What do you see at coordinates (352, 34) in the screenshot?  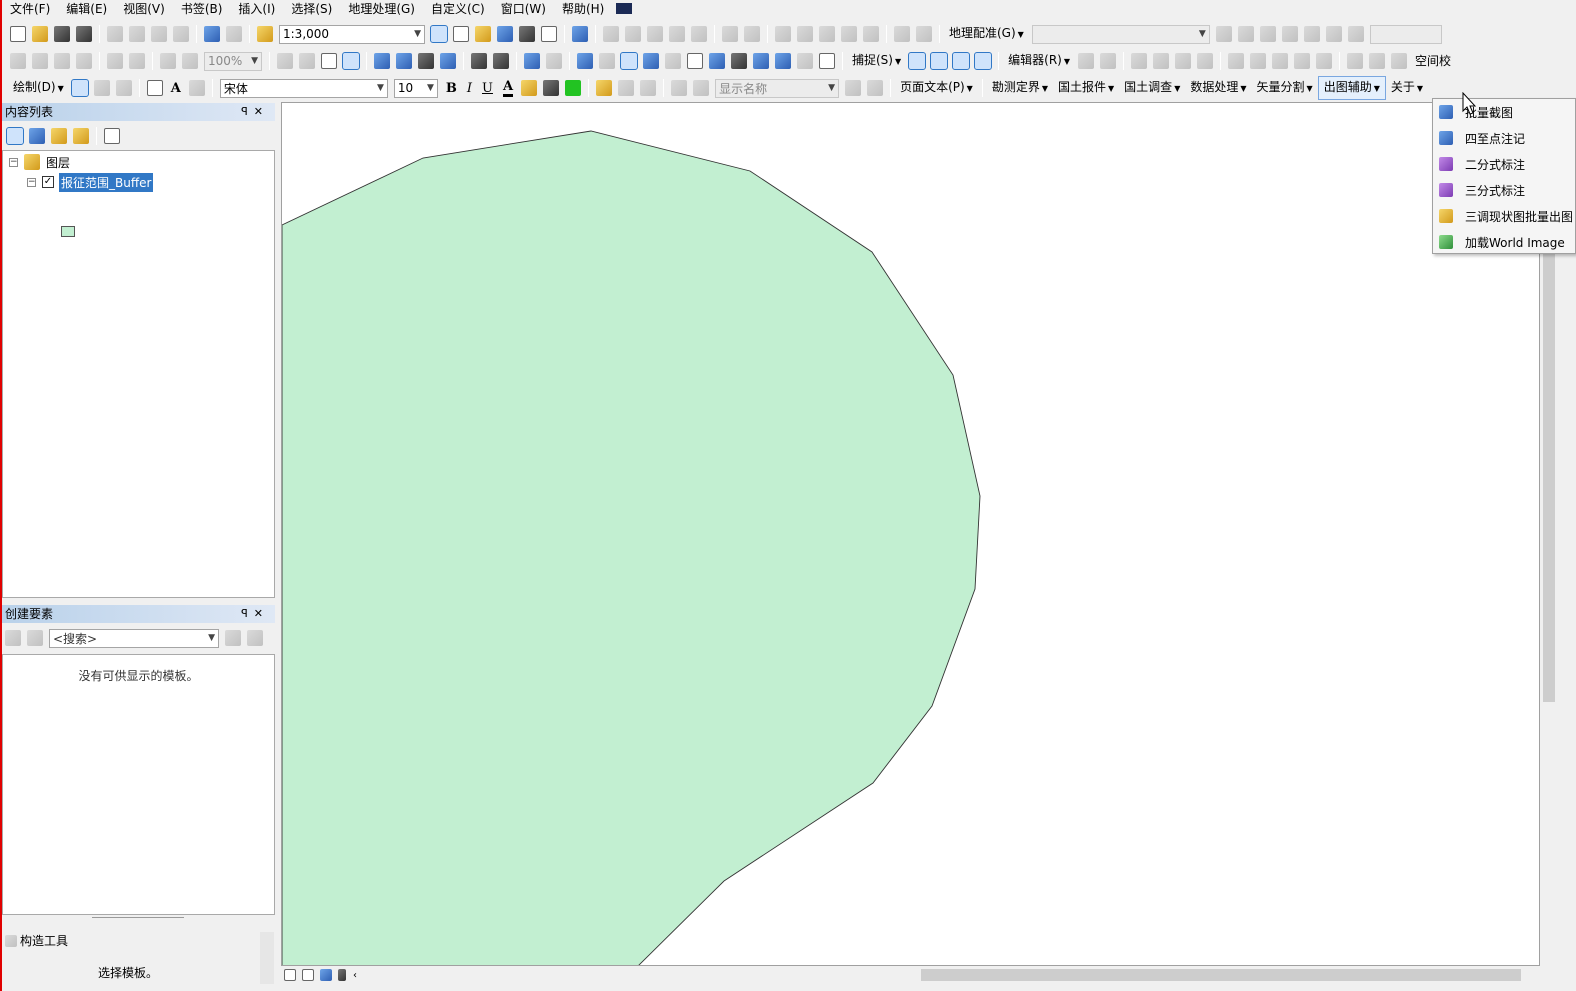 I see `map-scale-combo: 1:3,000 ▼` at bounding box center [352, 34].